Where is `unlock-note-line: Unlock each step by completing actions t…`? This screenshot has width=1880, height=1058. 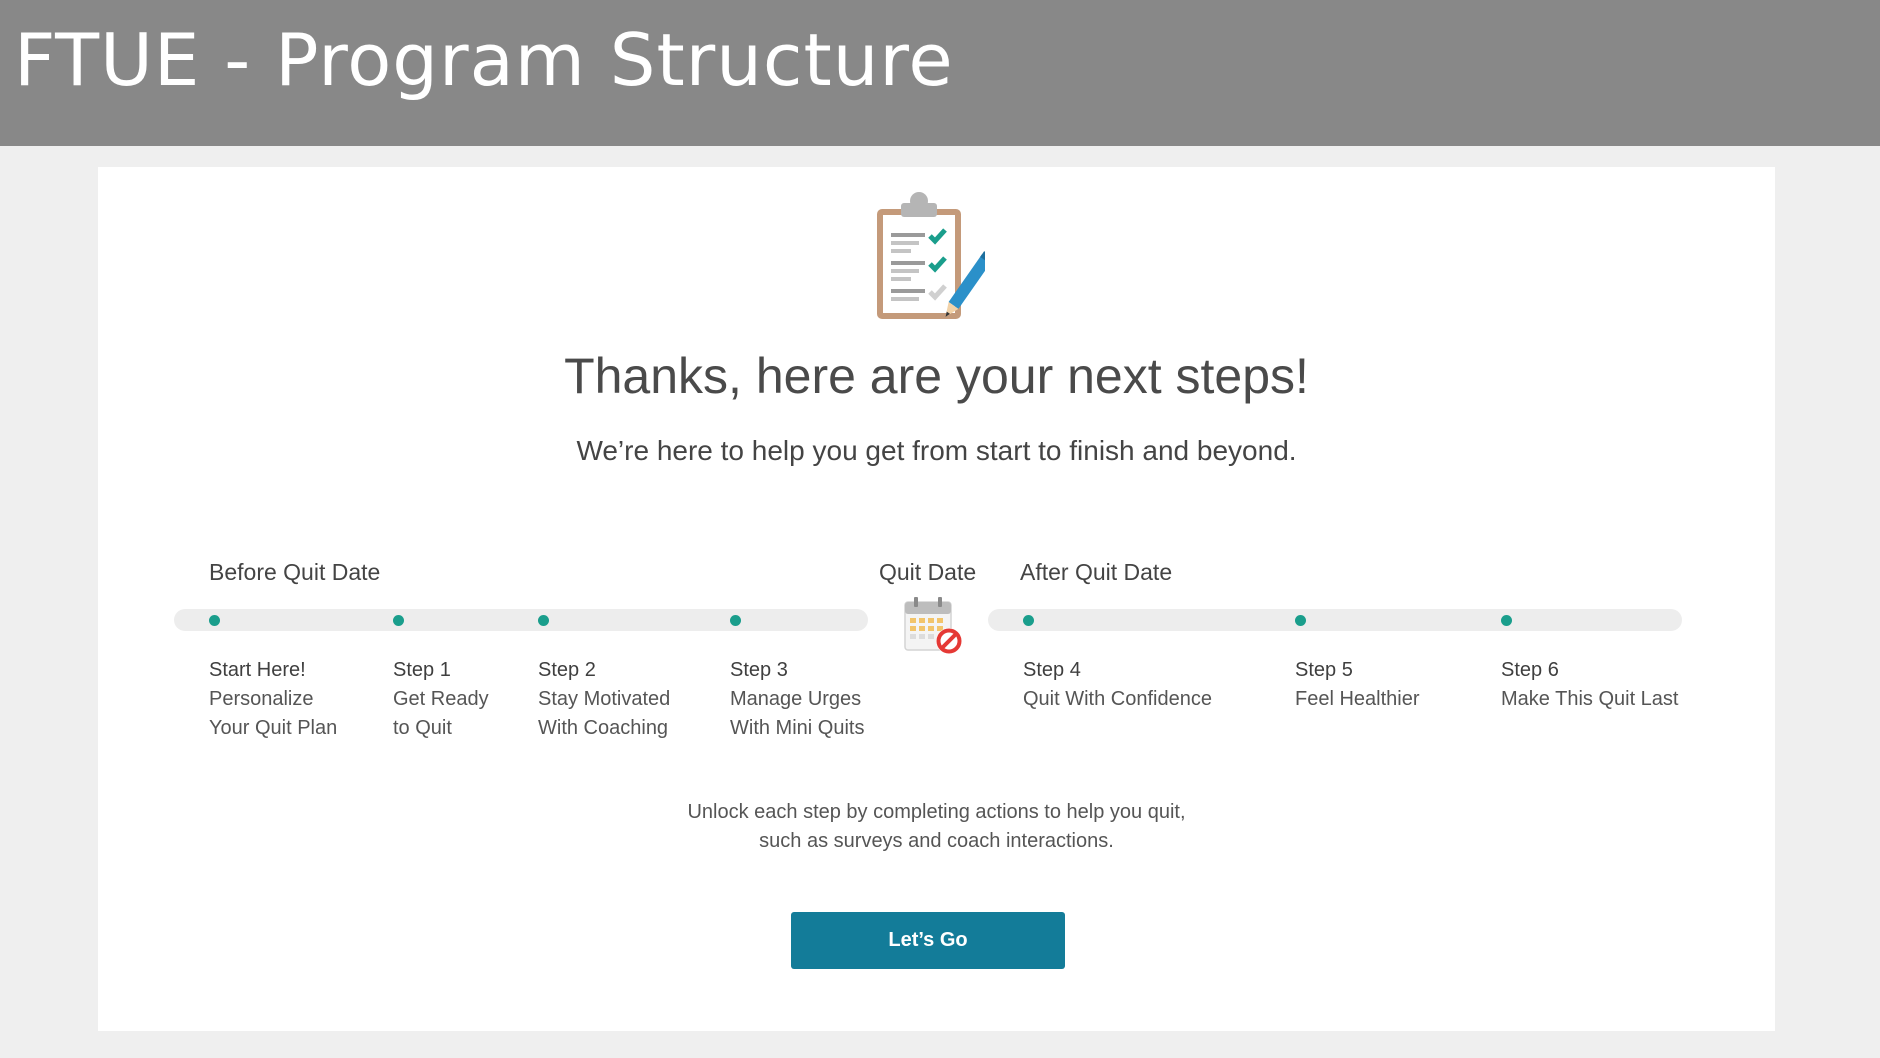
unlock-note-line: Unlock each step by completing actions t… is located at coordinates (936, 812).